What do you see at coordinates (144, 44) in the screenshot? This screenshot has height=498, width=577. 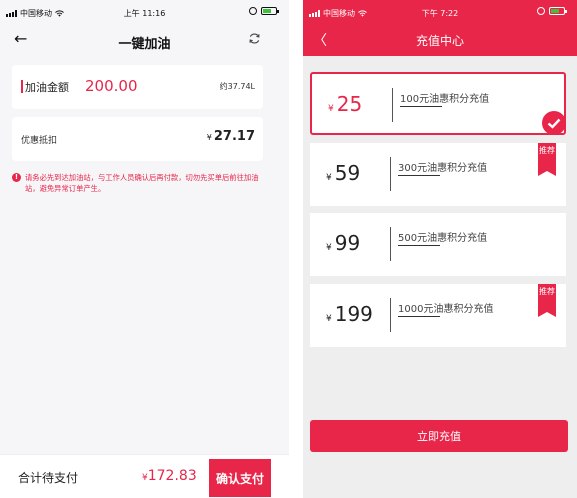 I see `page-title: 一键加油` at bounding box center [144, 44].